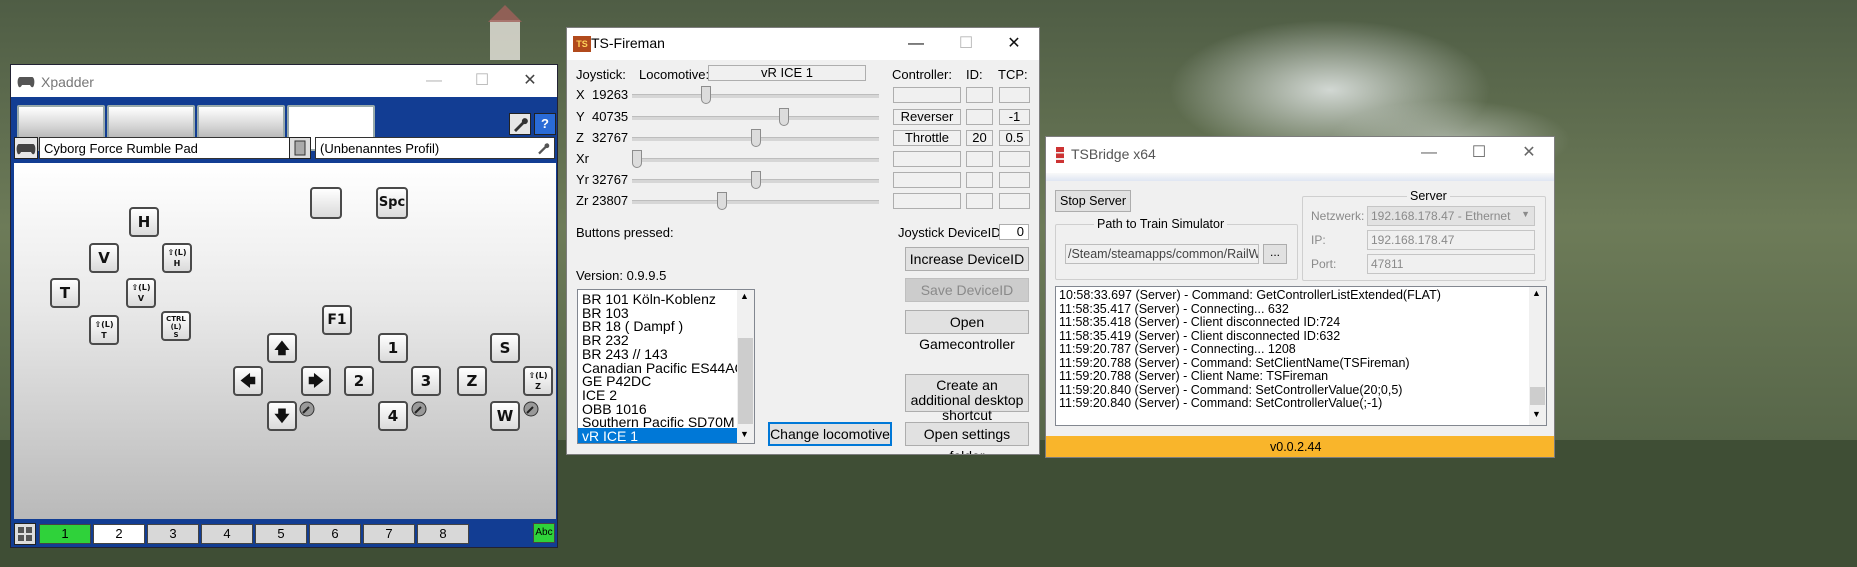 This screenshot has height=567, width=1857. What do you see at coordinates (104, 258) in the screenshot?
I see `key-v: V` at bounding box center [104, 258].